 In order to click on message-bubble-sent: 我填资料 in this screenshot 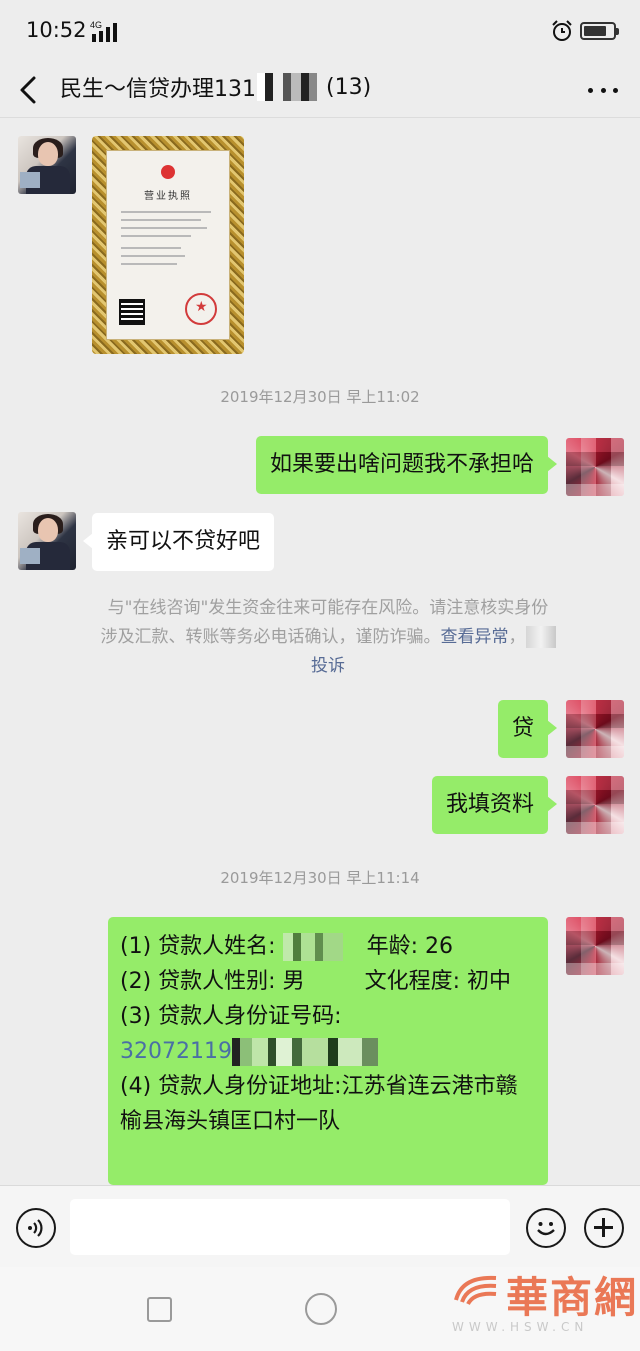, I will do `click(494, 805)`.